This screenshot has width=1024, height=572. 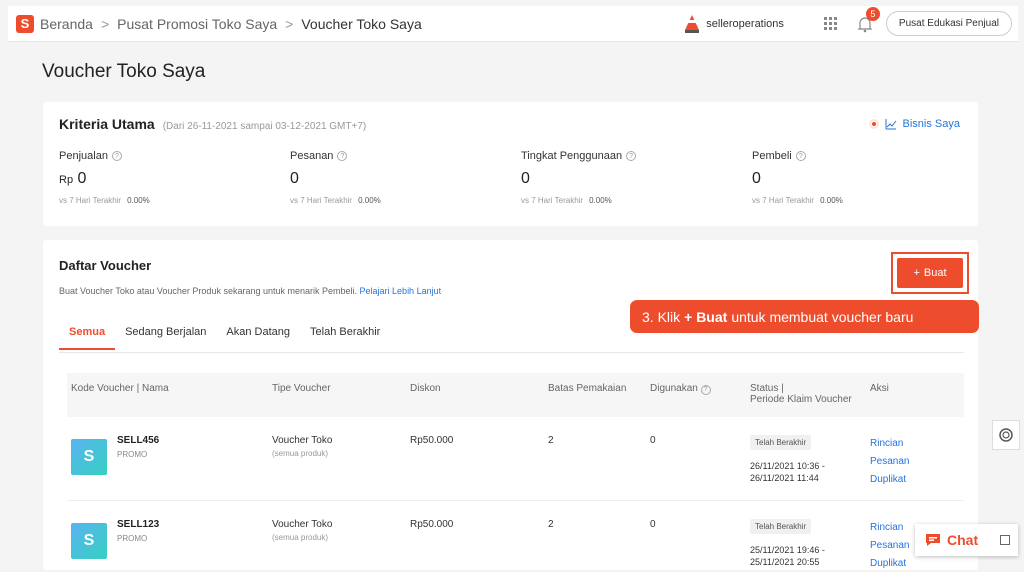 I want to click on tooltip-prefix: 3. Klik, so click(x=661, y=316).